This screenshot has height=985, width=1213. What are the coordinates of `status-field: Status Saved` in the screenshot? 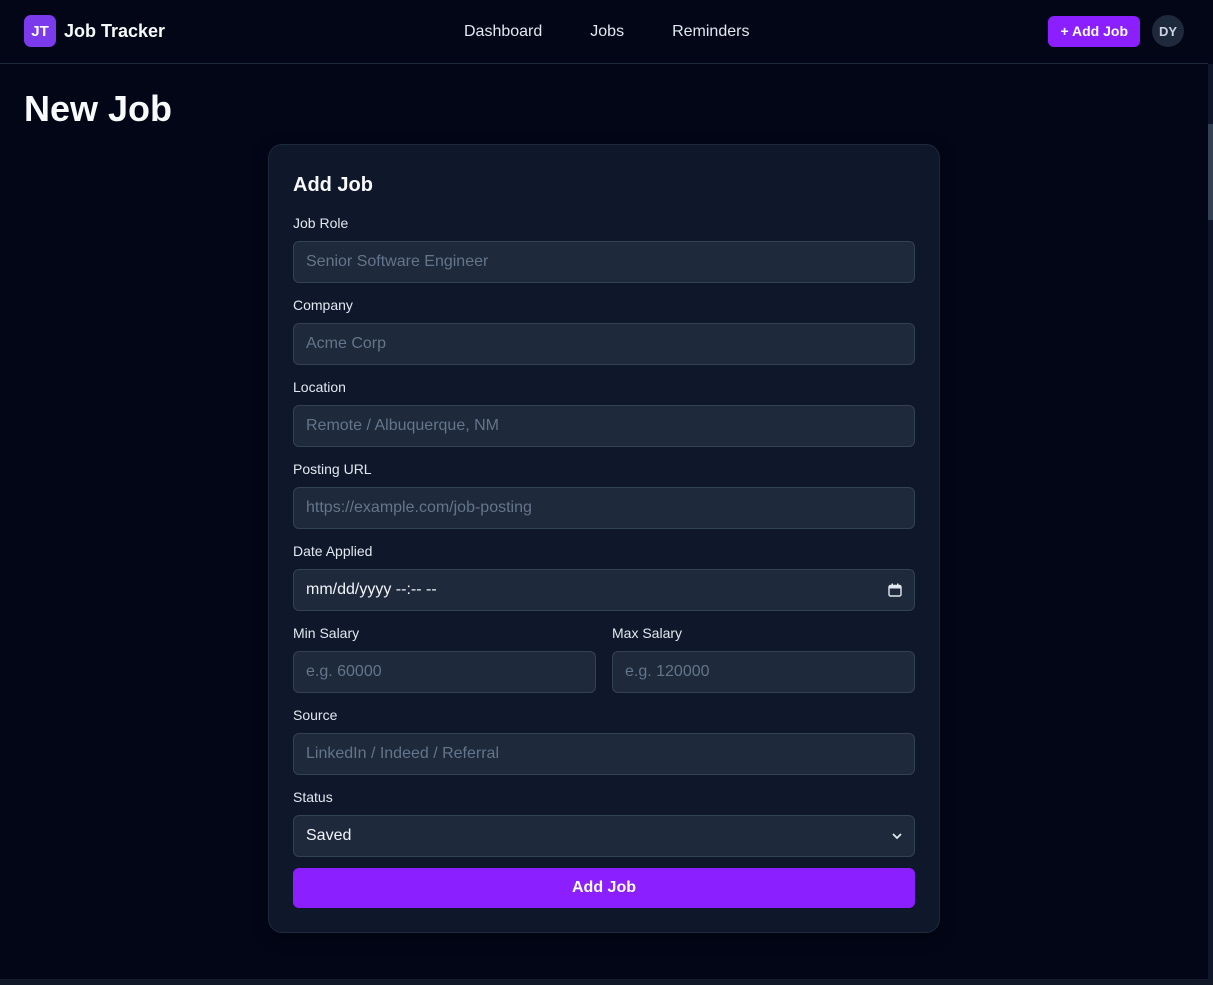 It's located at (604, 823).